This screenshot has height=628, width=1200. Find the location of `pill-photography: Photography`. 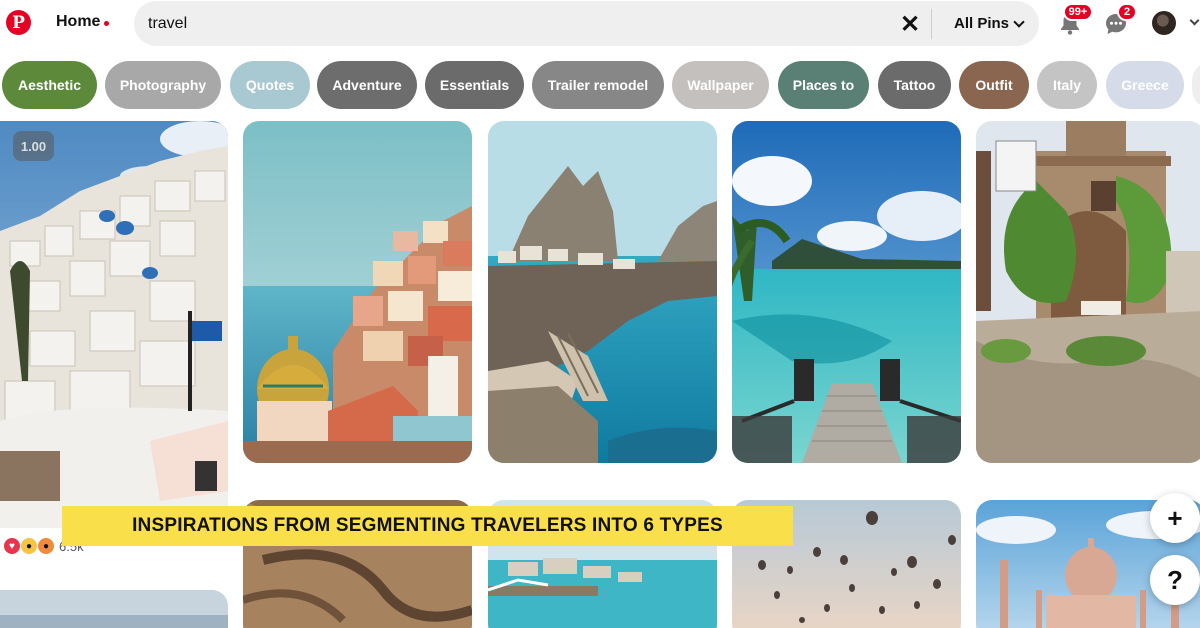

pill-photography: Photography is located at coordinates (163, 85).